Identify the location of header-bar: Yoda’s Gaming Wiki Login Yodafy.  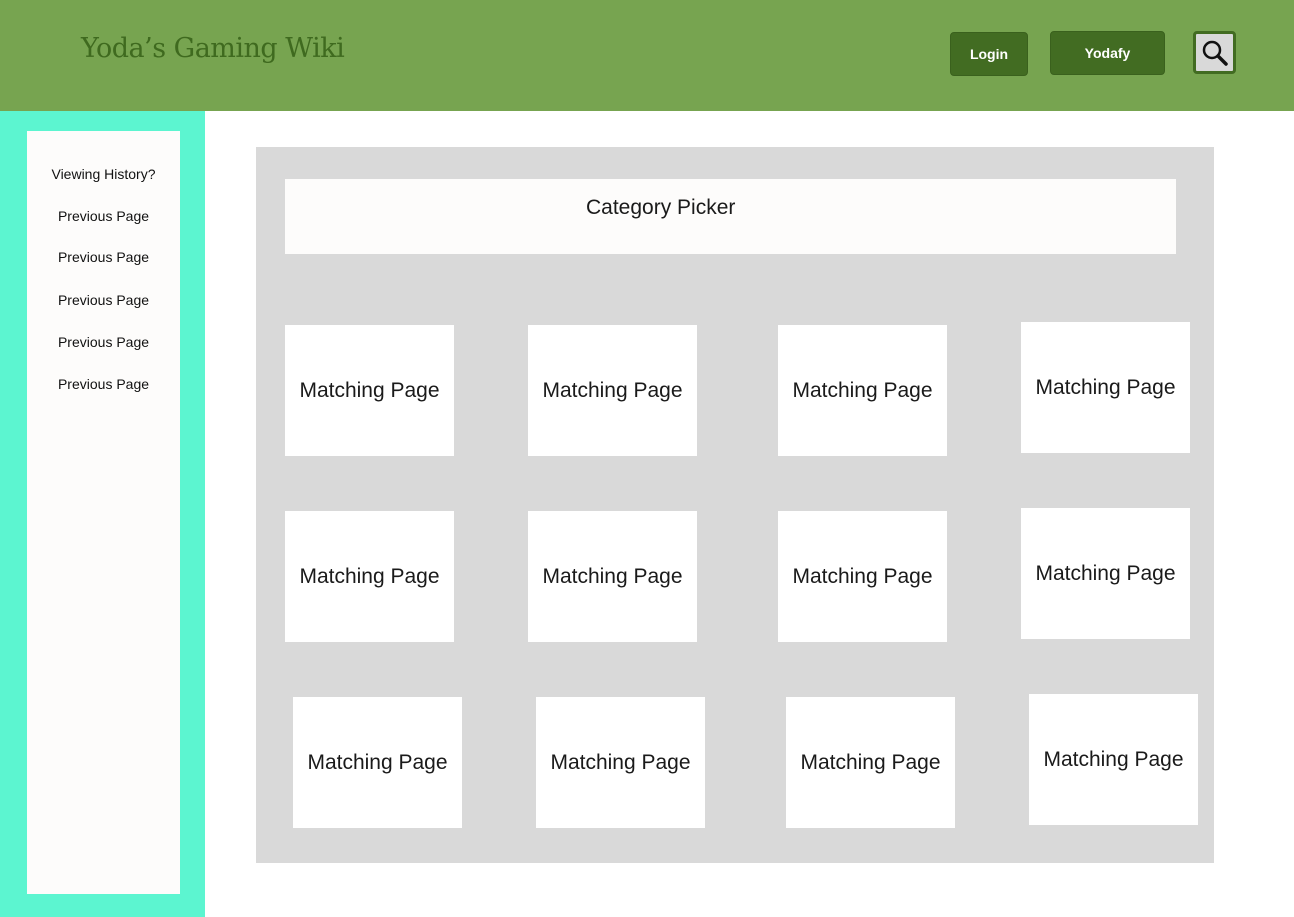
(647, 55).